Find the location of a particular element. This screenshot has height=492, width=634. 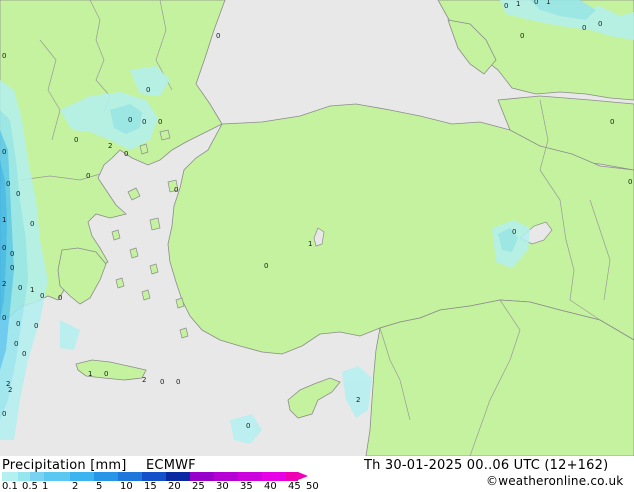

land-levant is located at coordinates (499, 377).